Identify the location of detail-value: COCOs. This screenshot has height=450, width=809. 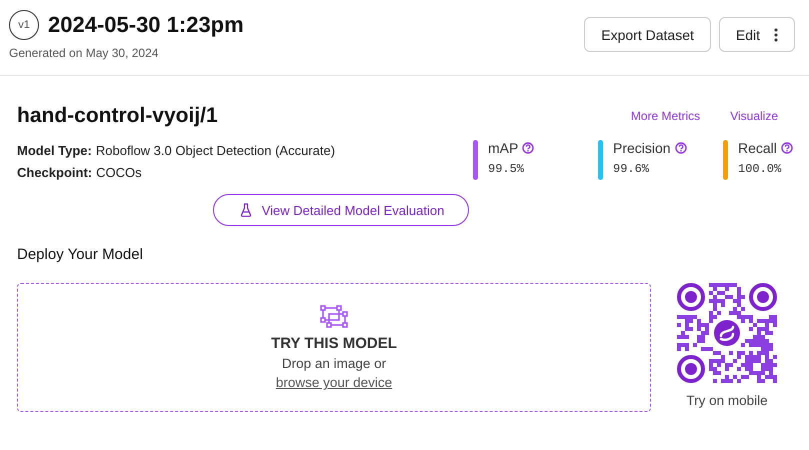
(119, 172).